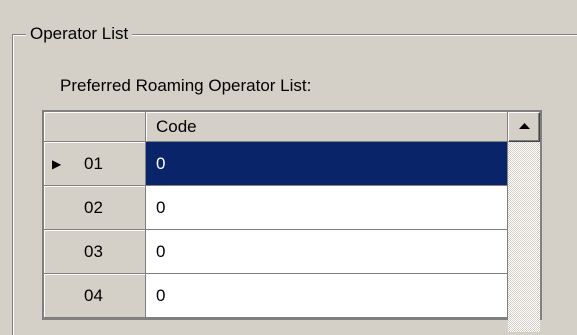 The width and height of the screenshot is (577, 335). I want to click on grid-corner-cell, so click(95, 127).